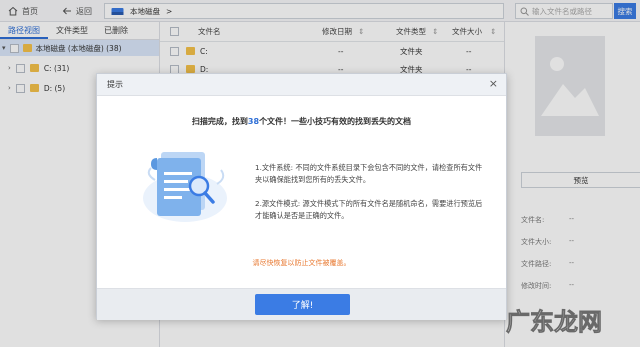  What do you see at coordinates (115, 84) in the screenshot?
I see `dialog-title: 提示` at bounding box center [115, 84].